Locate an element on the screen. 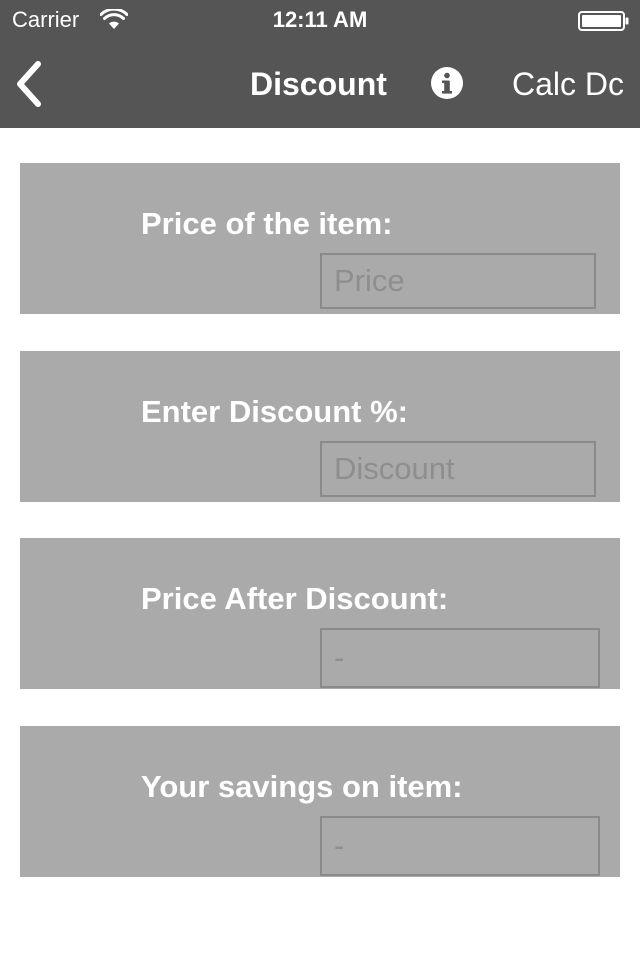 The width and height of the screenshot is (640, 960). battery-icon is located at coordinates (603, 21).